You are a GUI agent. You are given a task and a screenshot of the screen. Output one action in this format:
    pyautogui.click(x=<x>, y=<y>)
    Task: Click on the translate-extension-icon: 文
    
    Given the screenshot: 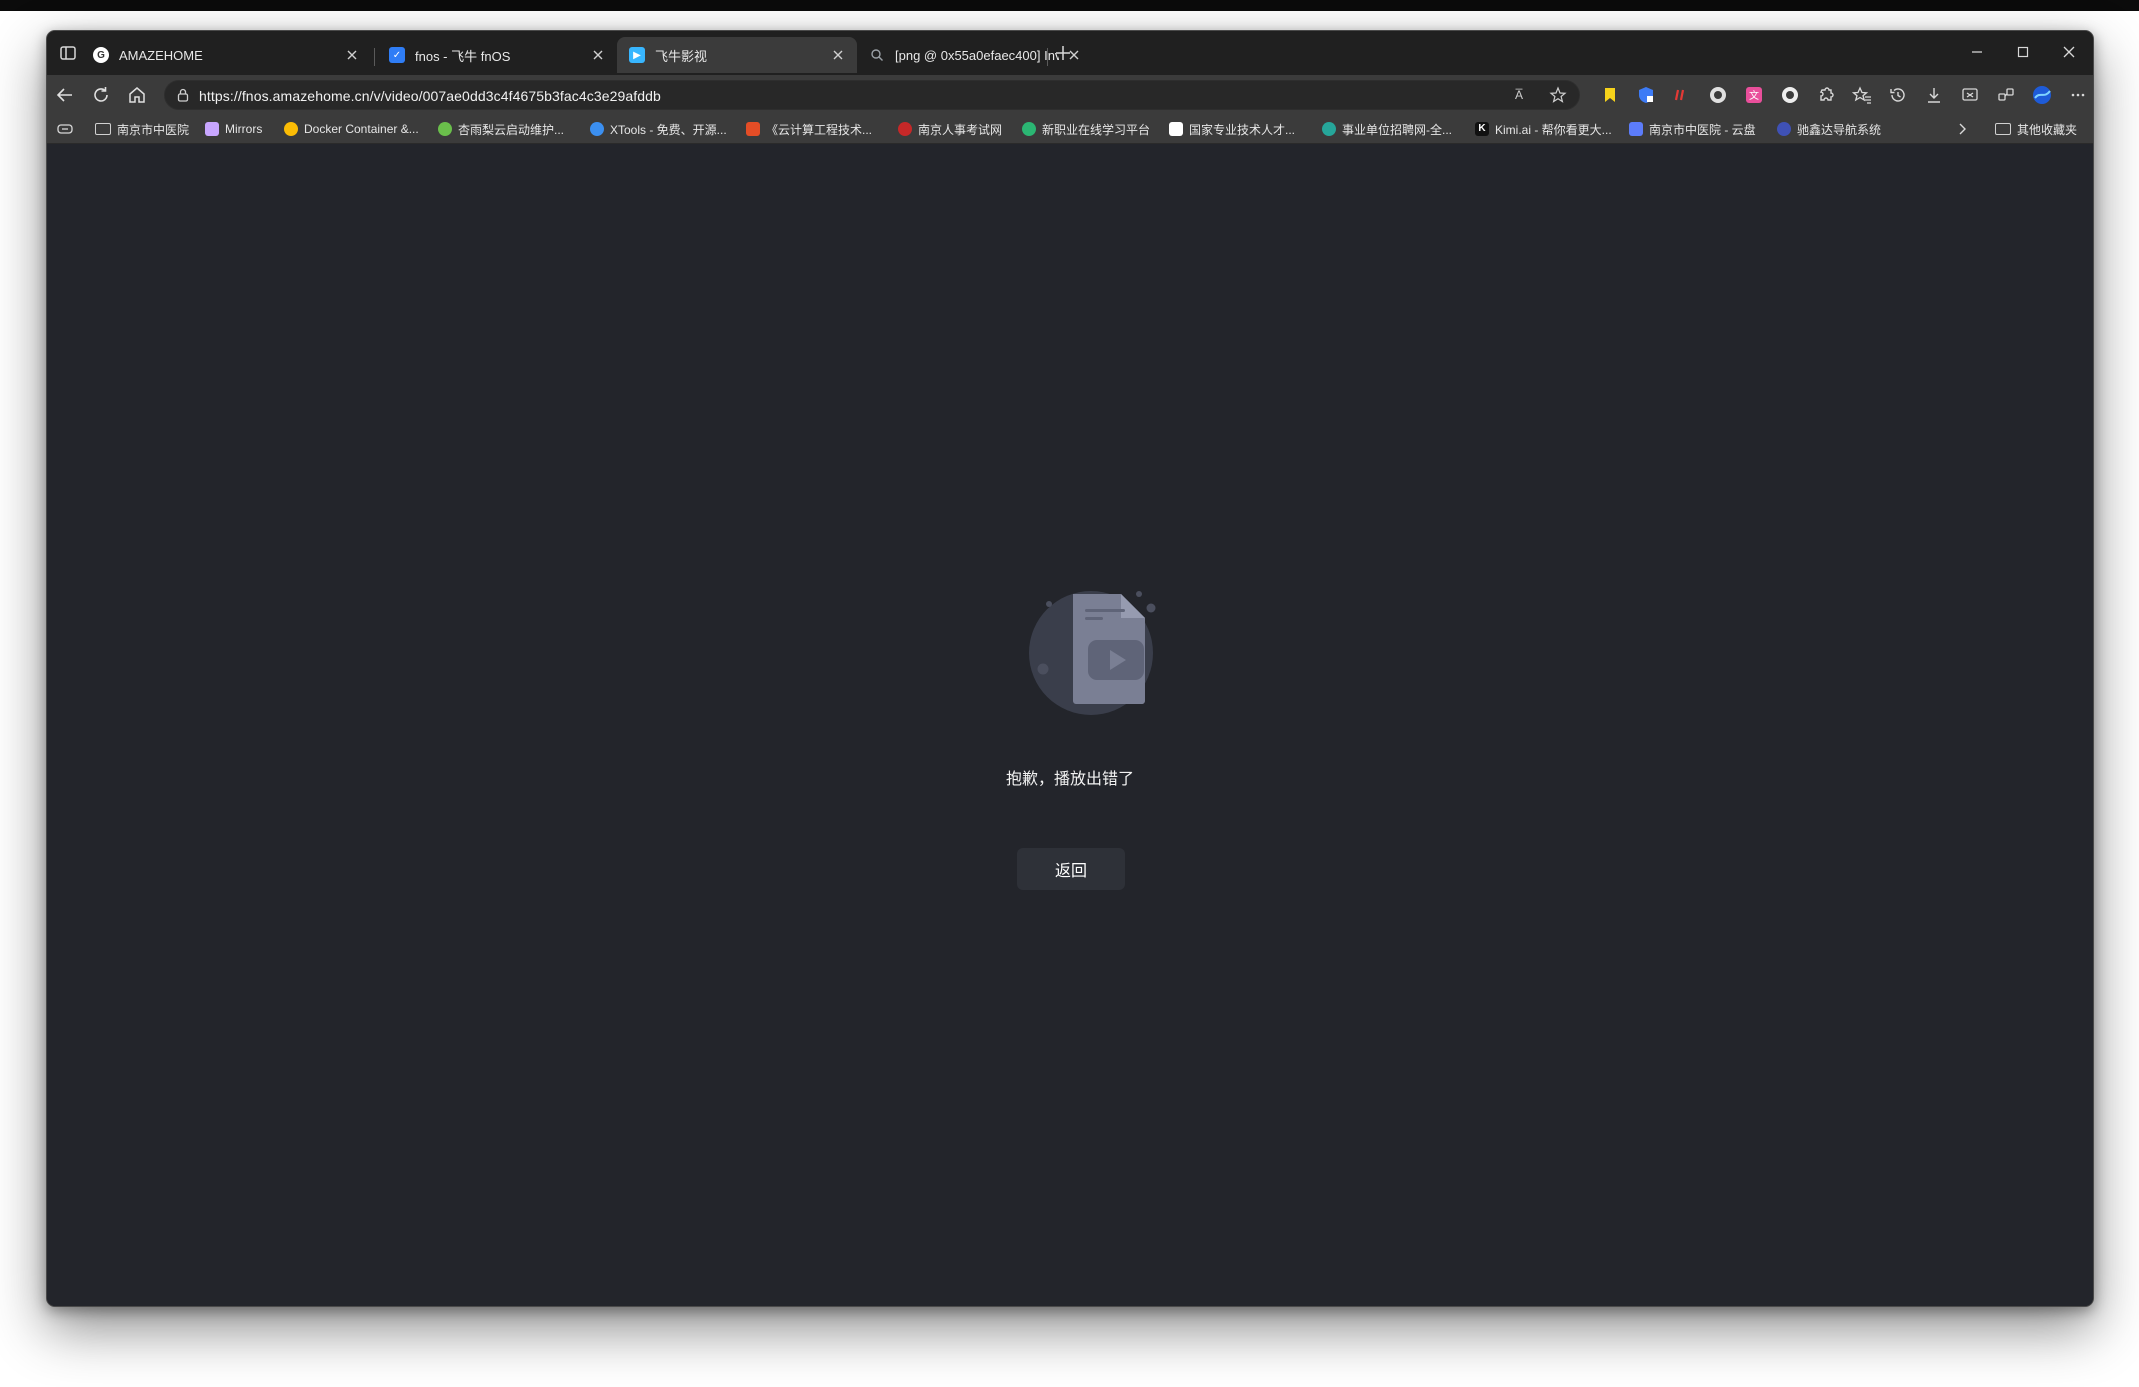 What is the action you would take?
    pyautogui.click(x=1754, y=95)
    